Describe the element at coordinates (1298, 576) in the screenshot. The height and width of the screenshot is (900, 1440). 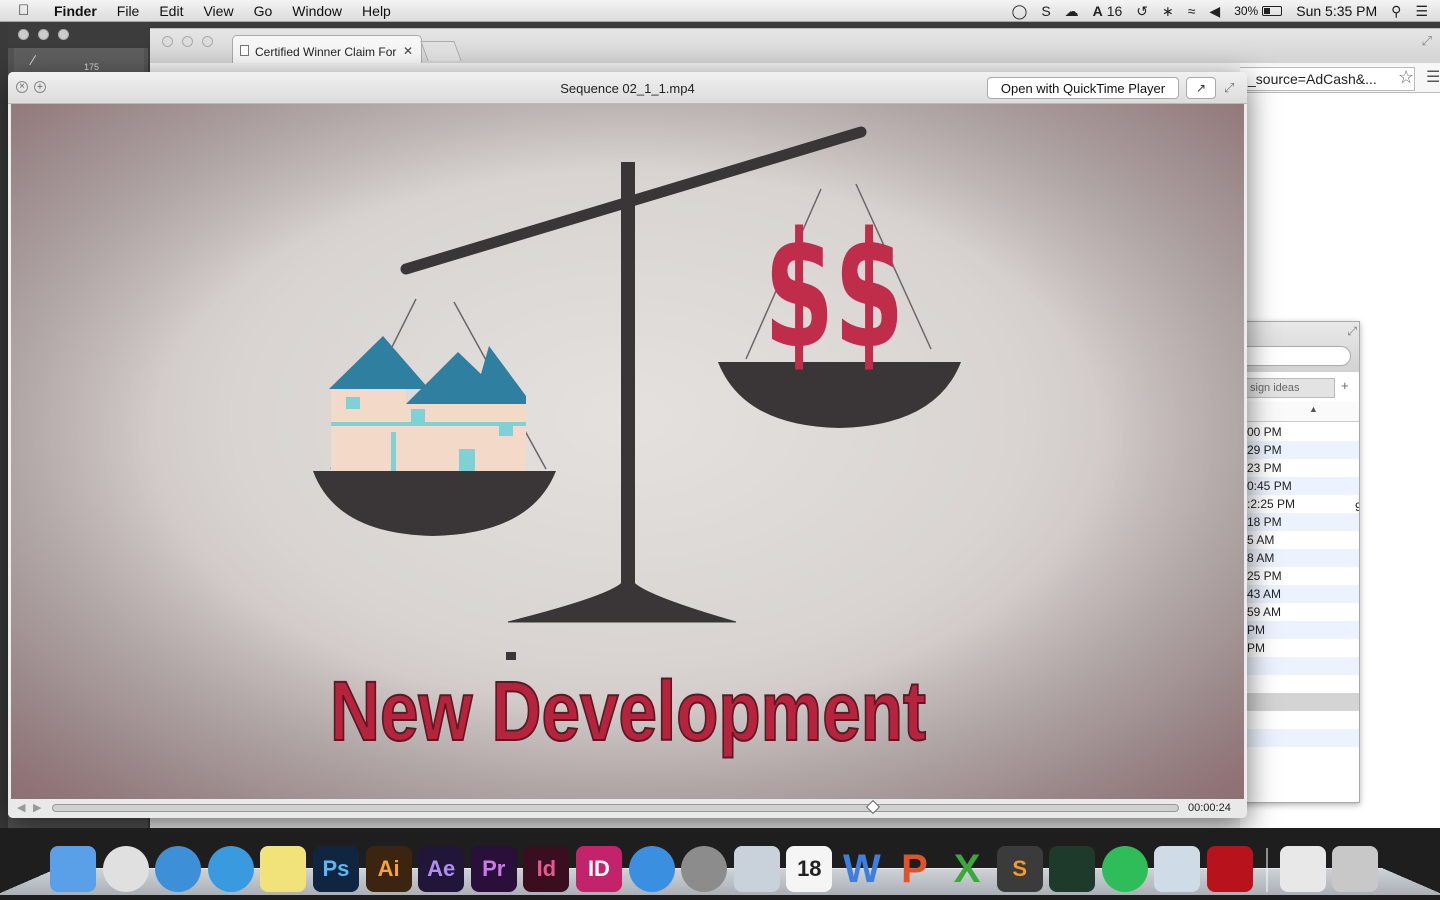
I see `finder-row: 25 PM` at that location.